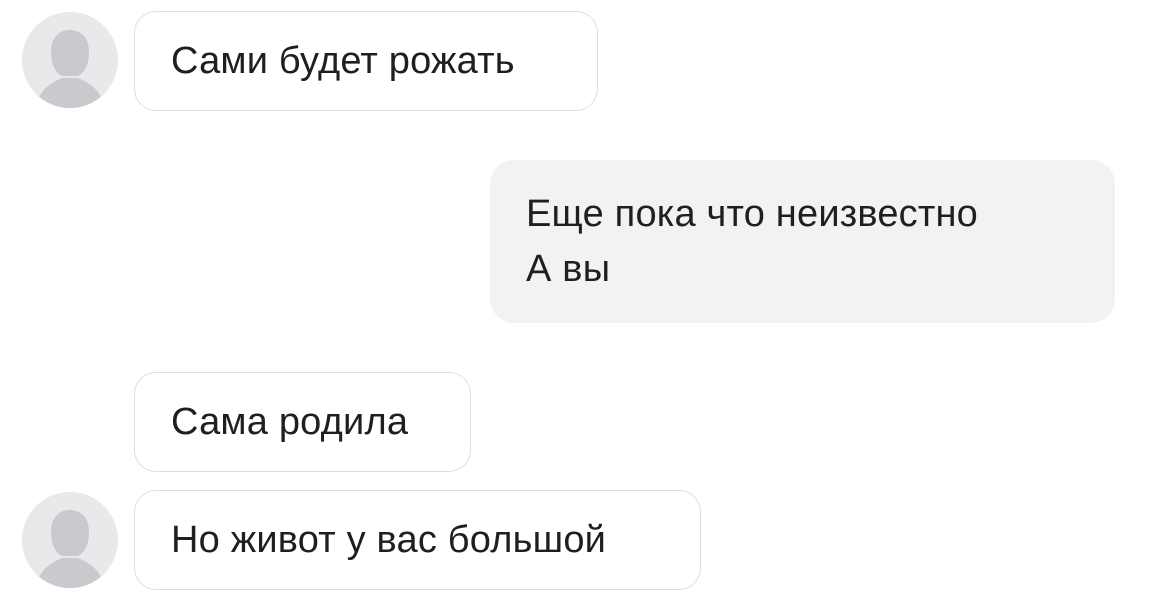 This screenshot has height=600, width=1153. What do you see at coordinates (417, 540) in the screenshot?
I see `message-bubble-incoming: Но живот у вас большой` at bounding box center [417, 540].